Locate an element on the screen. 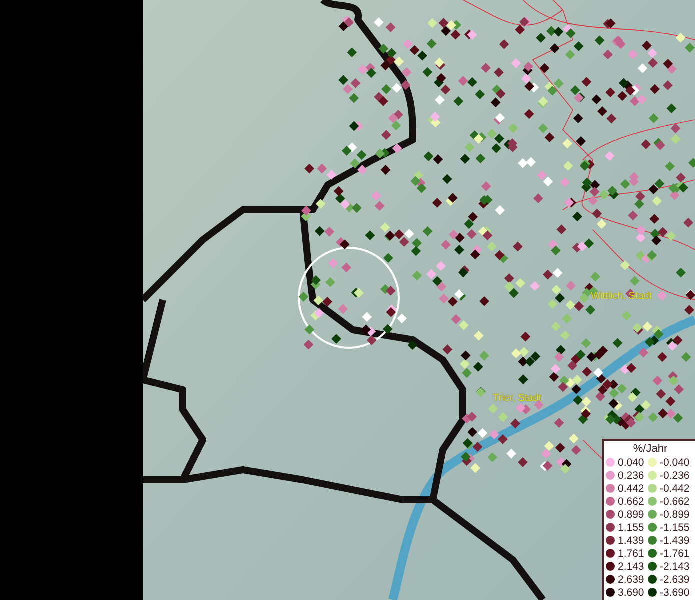  legend-value: -0.442 is located at coordinates (675, 488).